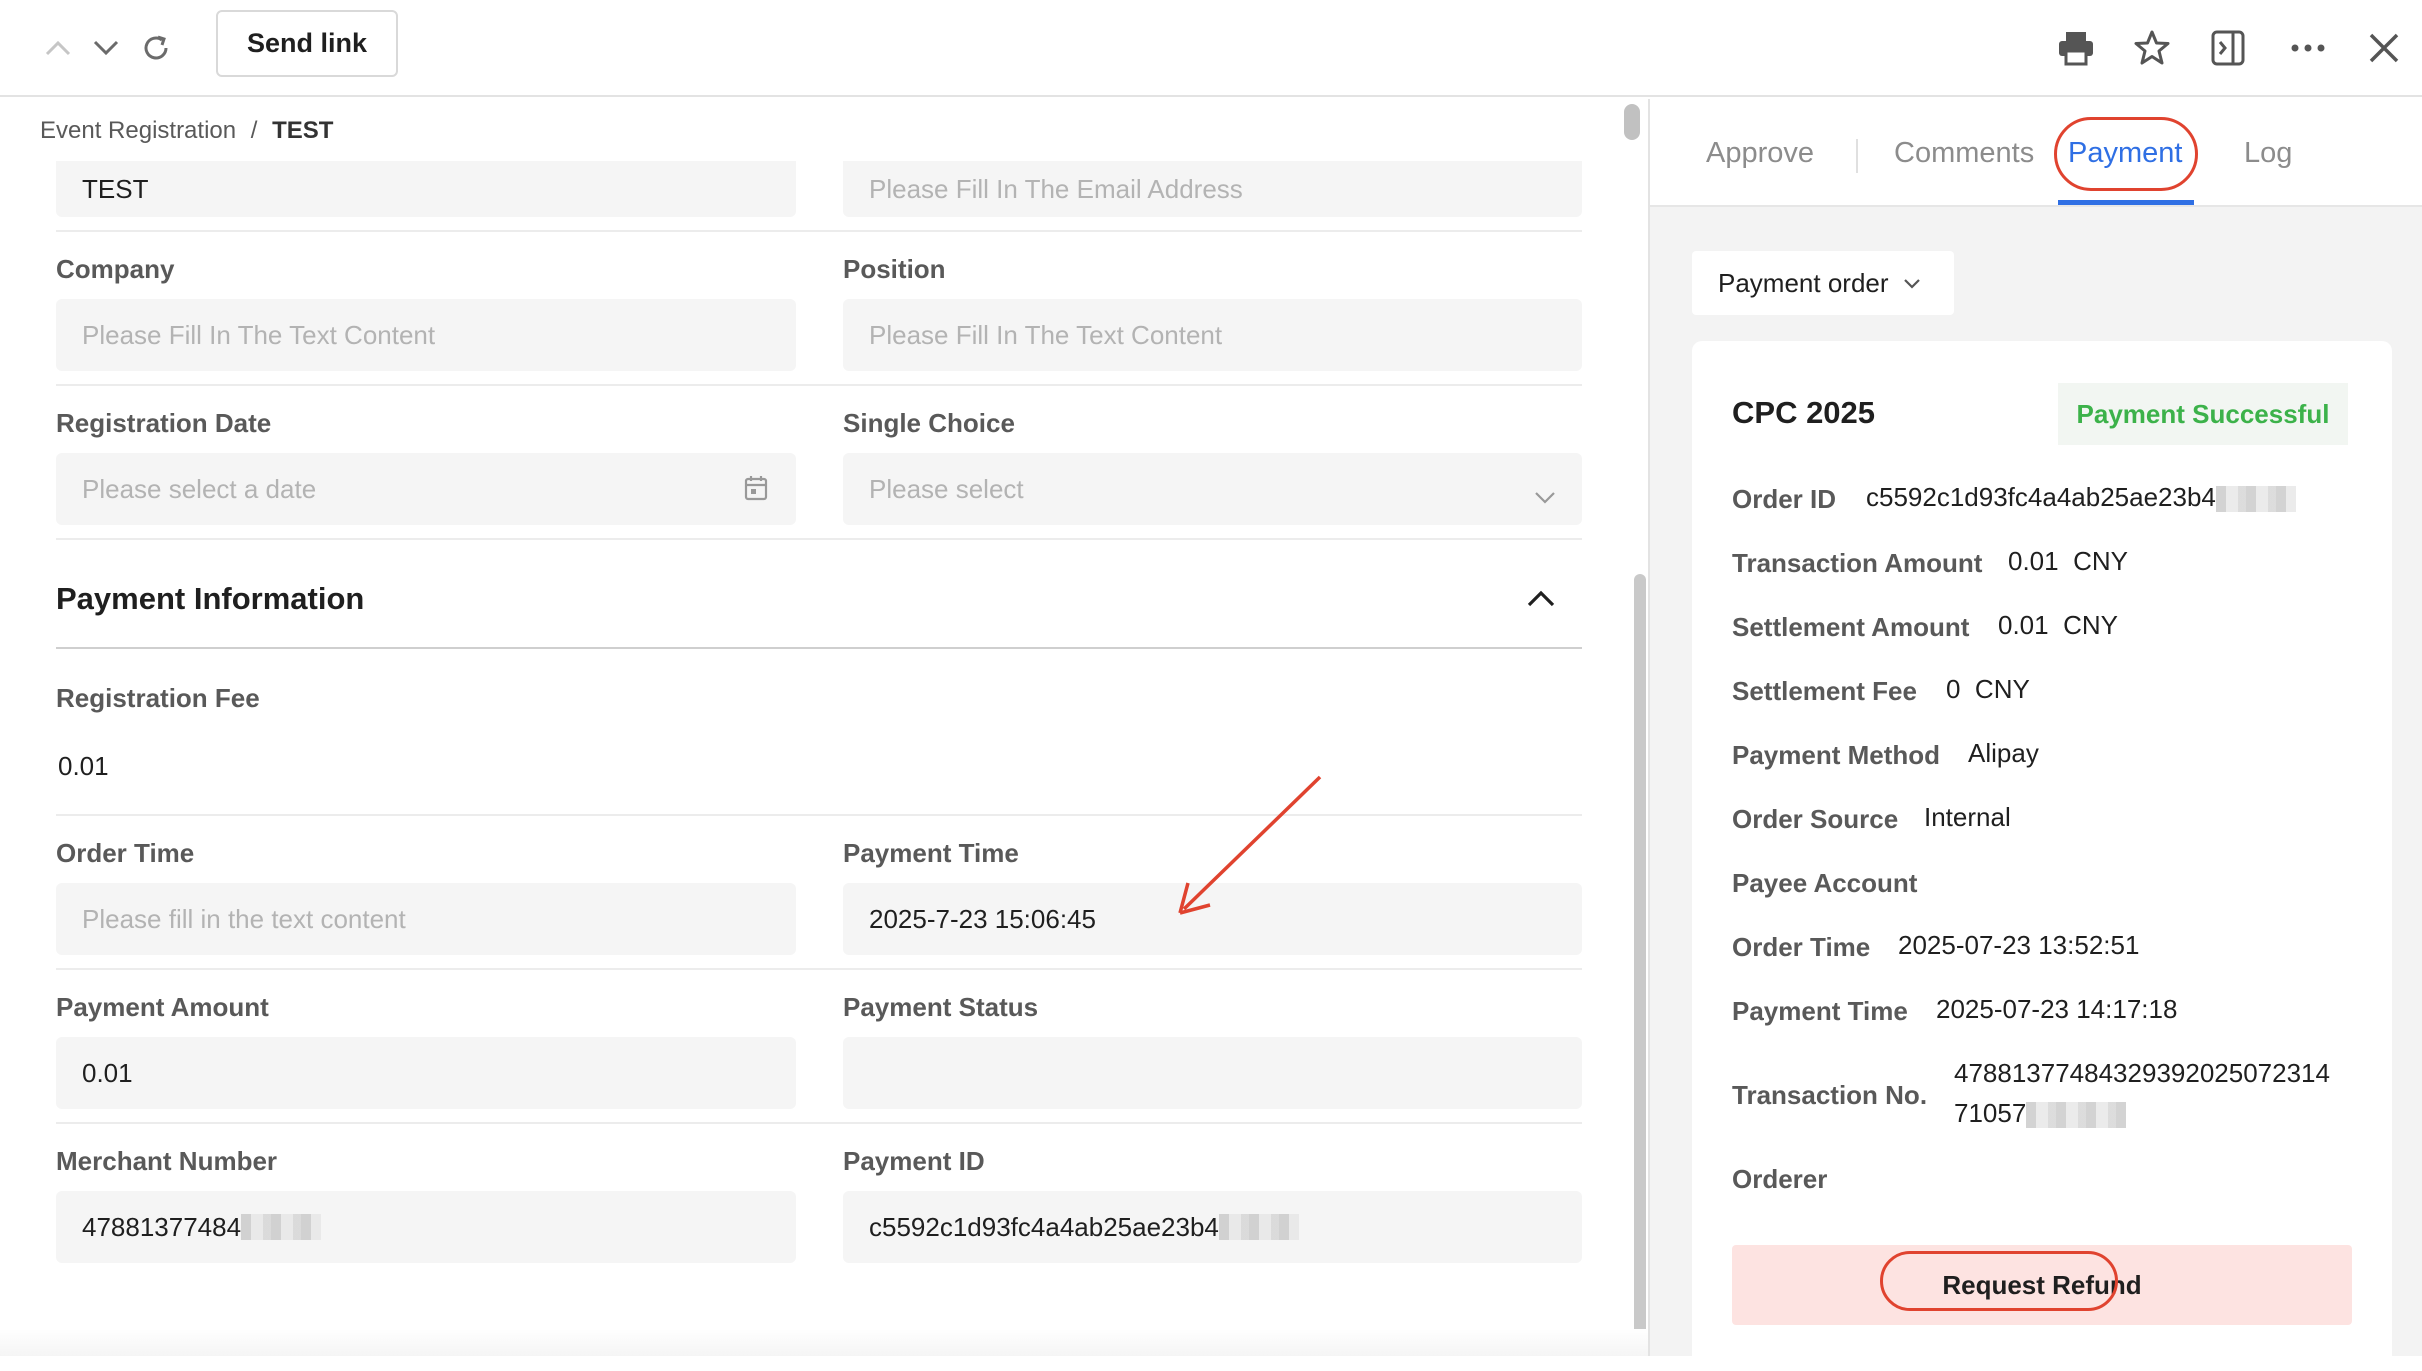  I want to click on breadcrumb-parent: Event Registration, so click(138, 130).